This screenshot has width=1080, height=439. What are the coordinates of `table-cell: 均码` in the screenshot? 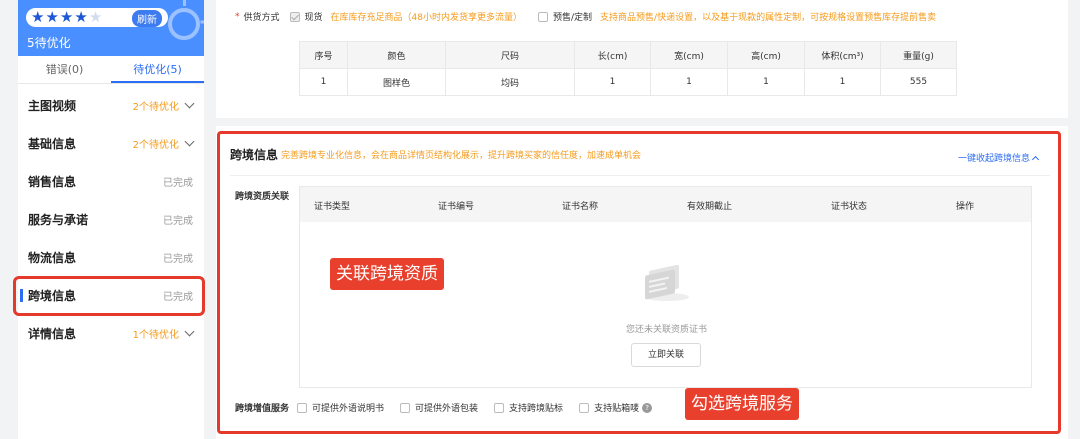 It's located at (510, 82).